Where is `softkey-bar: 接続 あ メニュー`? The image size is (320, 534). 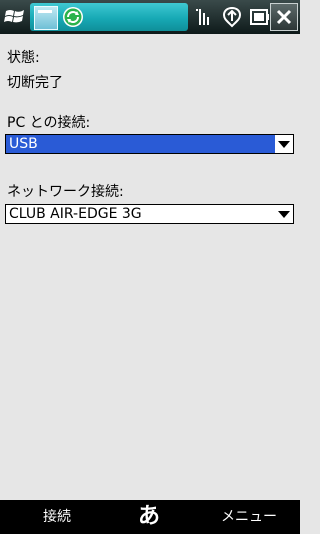
softkey-bar: 接続 あ メニュー is located at coordinates (150, 517).